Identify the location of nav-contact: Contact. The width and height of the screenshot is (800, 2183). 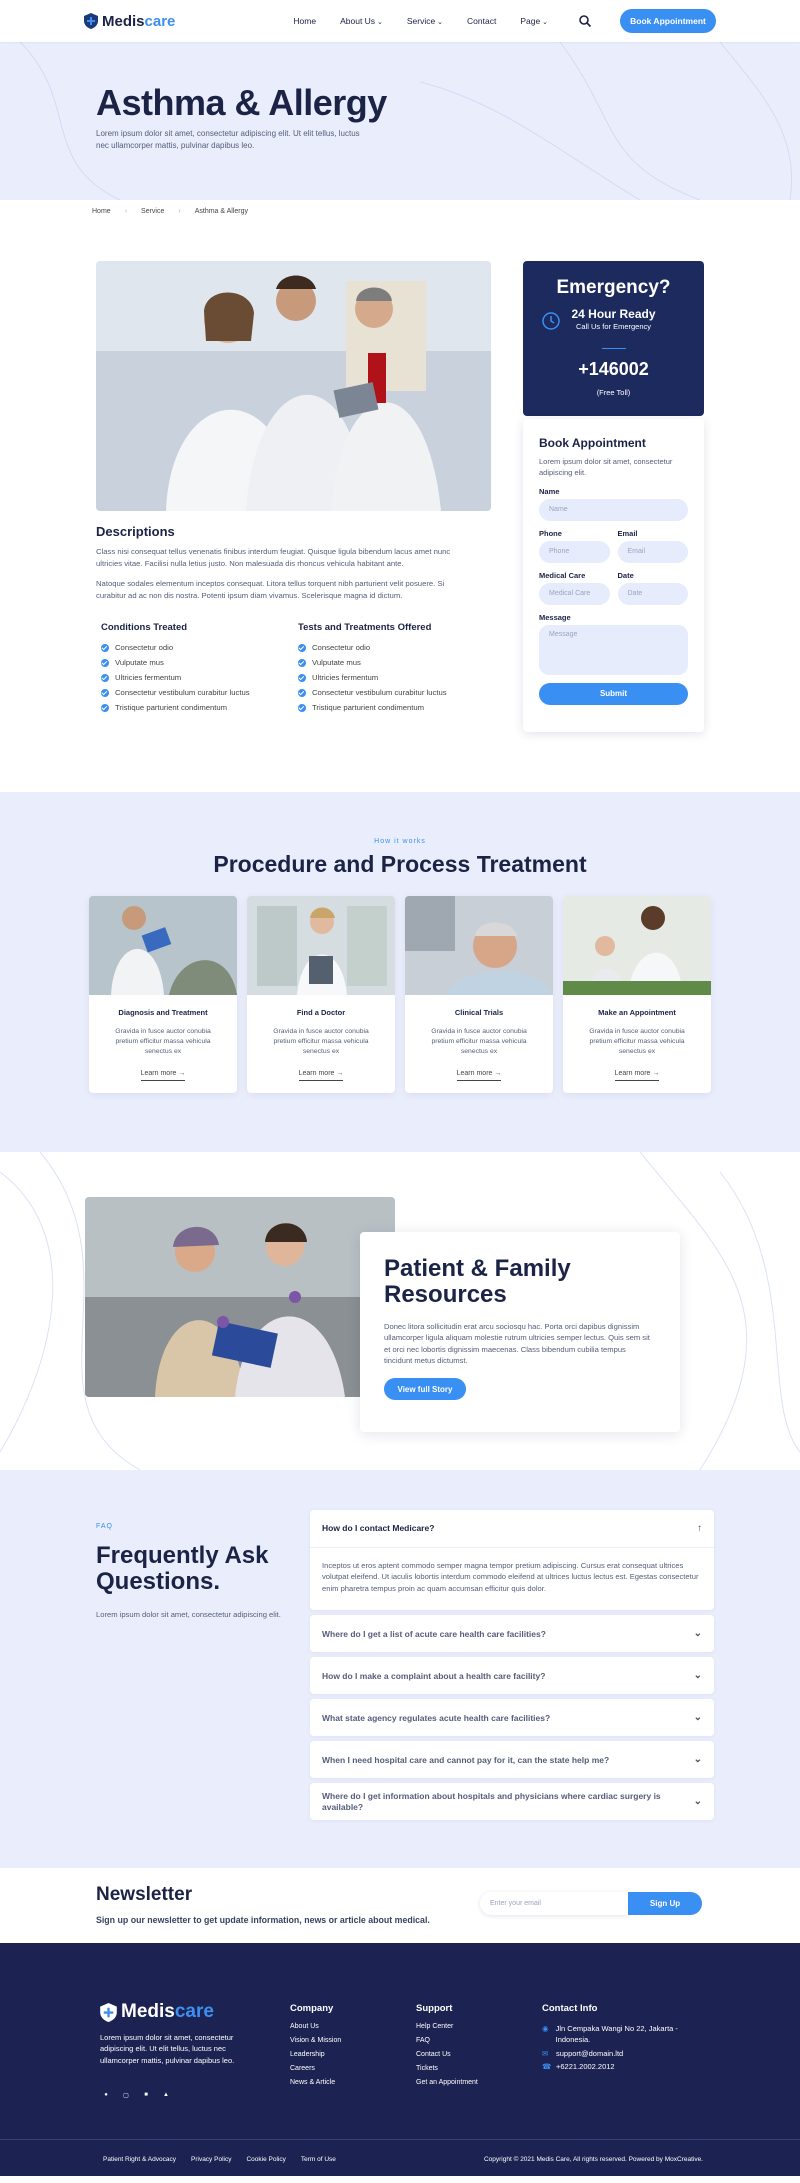
(481, 21).